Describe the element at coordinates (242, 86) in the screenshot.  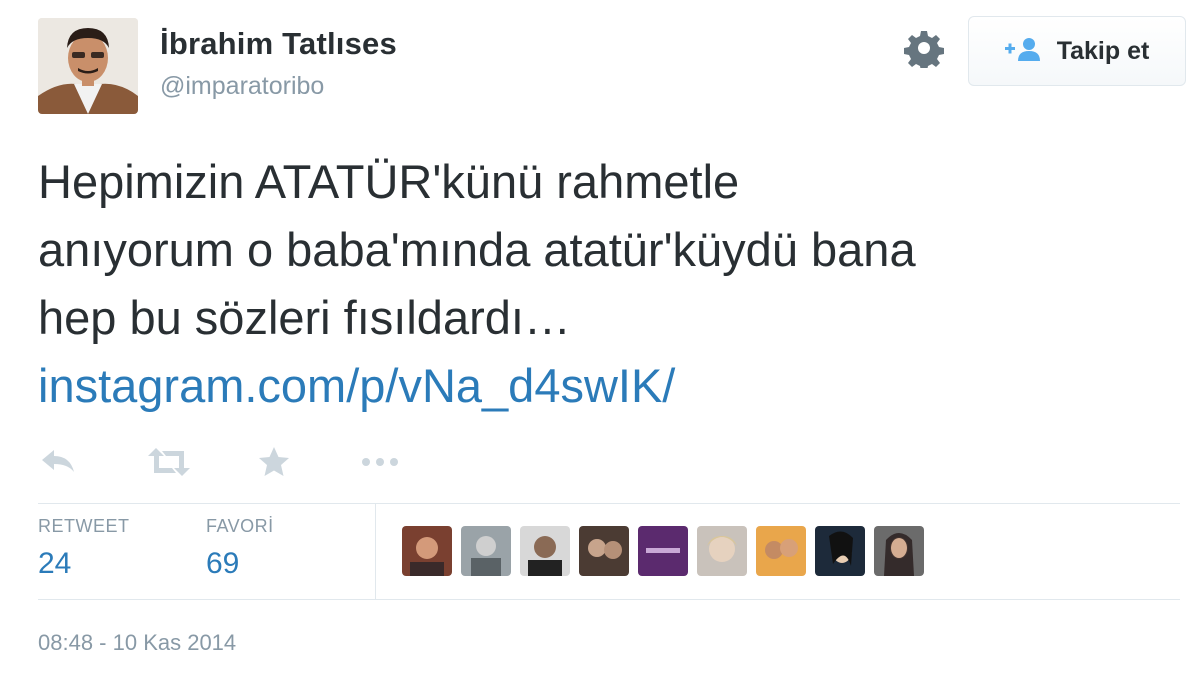
I see `user-handle: @imparatoribo` at that location.